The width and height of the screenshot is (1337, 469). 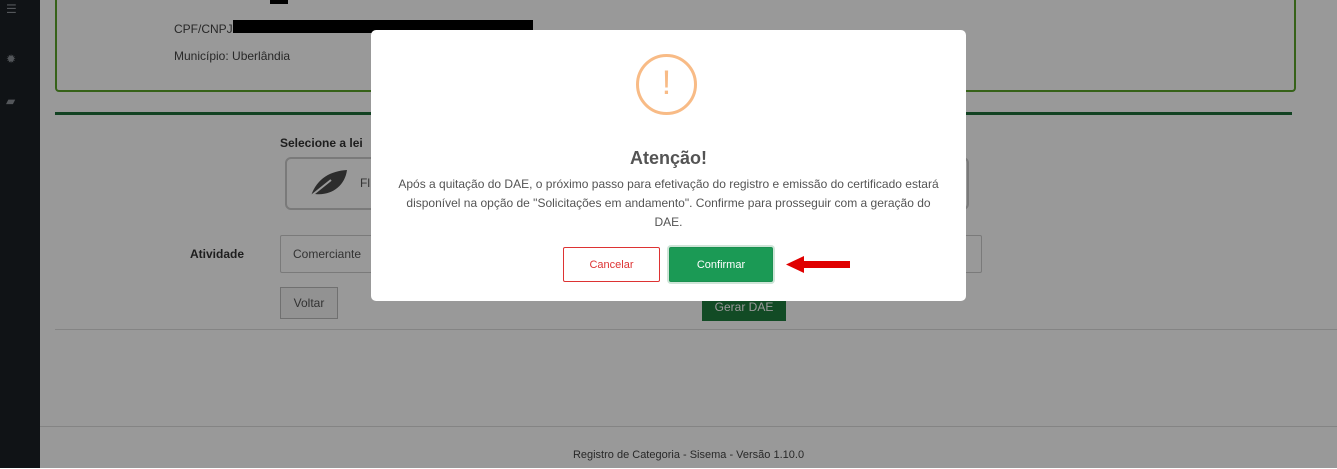 What do you see at coordinates (818, 264) in the screenshot?
I see `arrow-left-icon` at bounding box center [818, 264].